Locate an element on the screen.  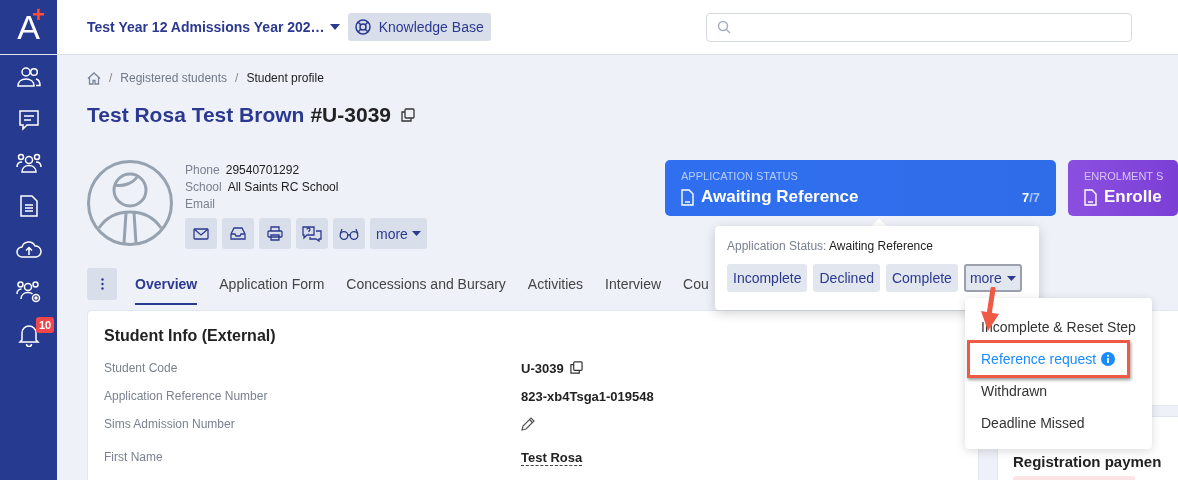
bell-icon is located at coordinates (28, 334).